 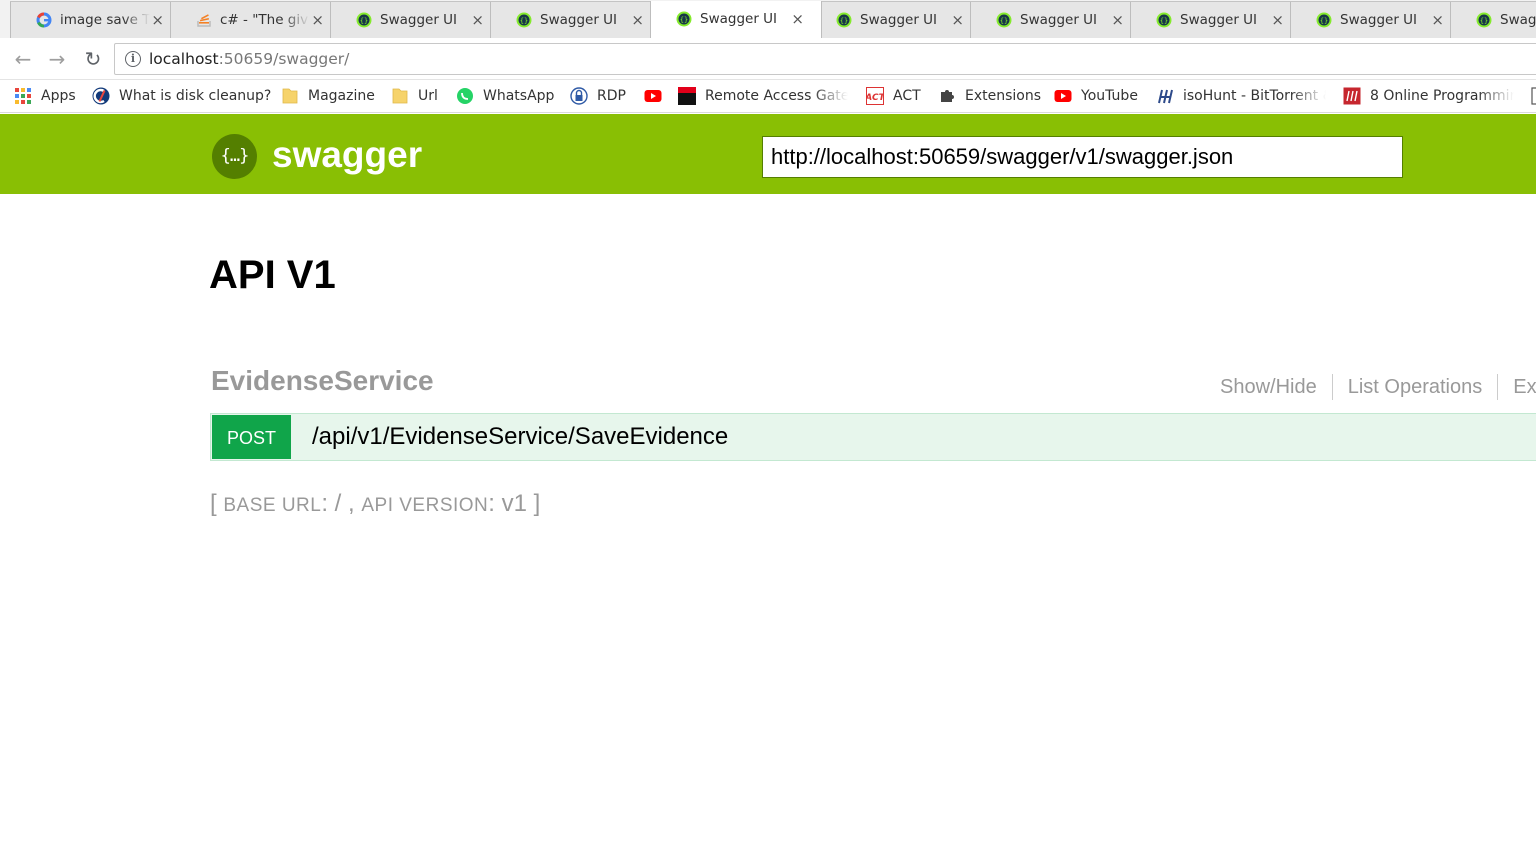 What do you see at coordinates (44, 20) in the screenshot?
I see `google-icon` at bounding box center [44, 20].